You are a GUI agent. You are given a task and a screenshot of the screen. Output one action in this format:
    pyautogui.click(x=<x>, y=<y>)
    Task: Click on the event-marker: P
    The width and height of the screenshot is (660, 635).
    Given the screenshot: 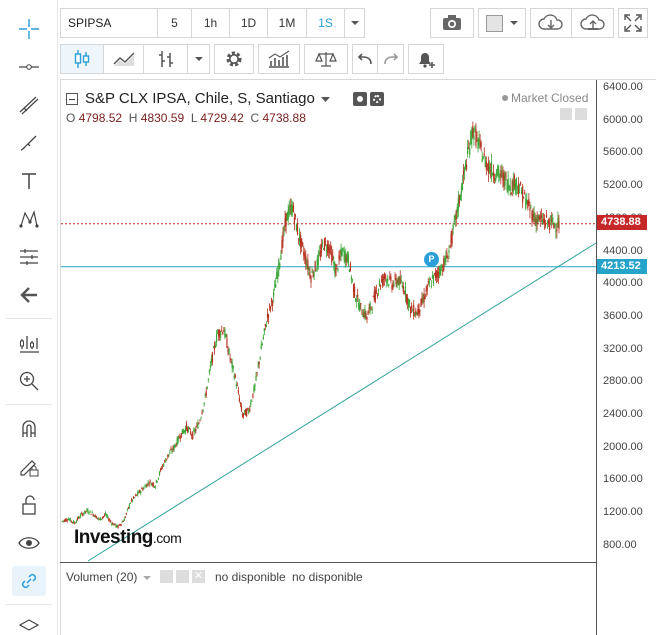 What is the action you would take?
    pyautogui.click(x=431, y=259)
    